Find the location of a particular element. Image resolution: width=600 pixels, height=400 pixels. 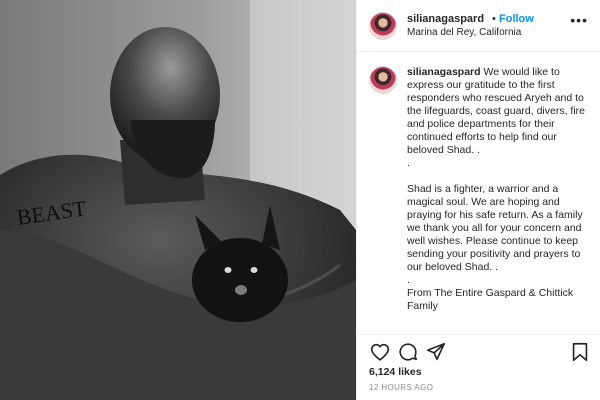

share-icon is located at coordinates (436, 352).